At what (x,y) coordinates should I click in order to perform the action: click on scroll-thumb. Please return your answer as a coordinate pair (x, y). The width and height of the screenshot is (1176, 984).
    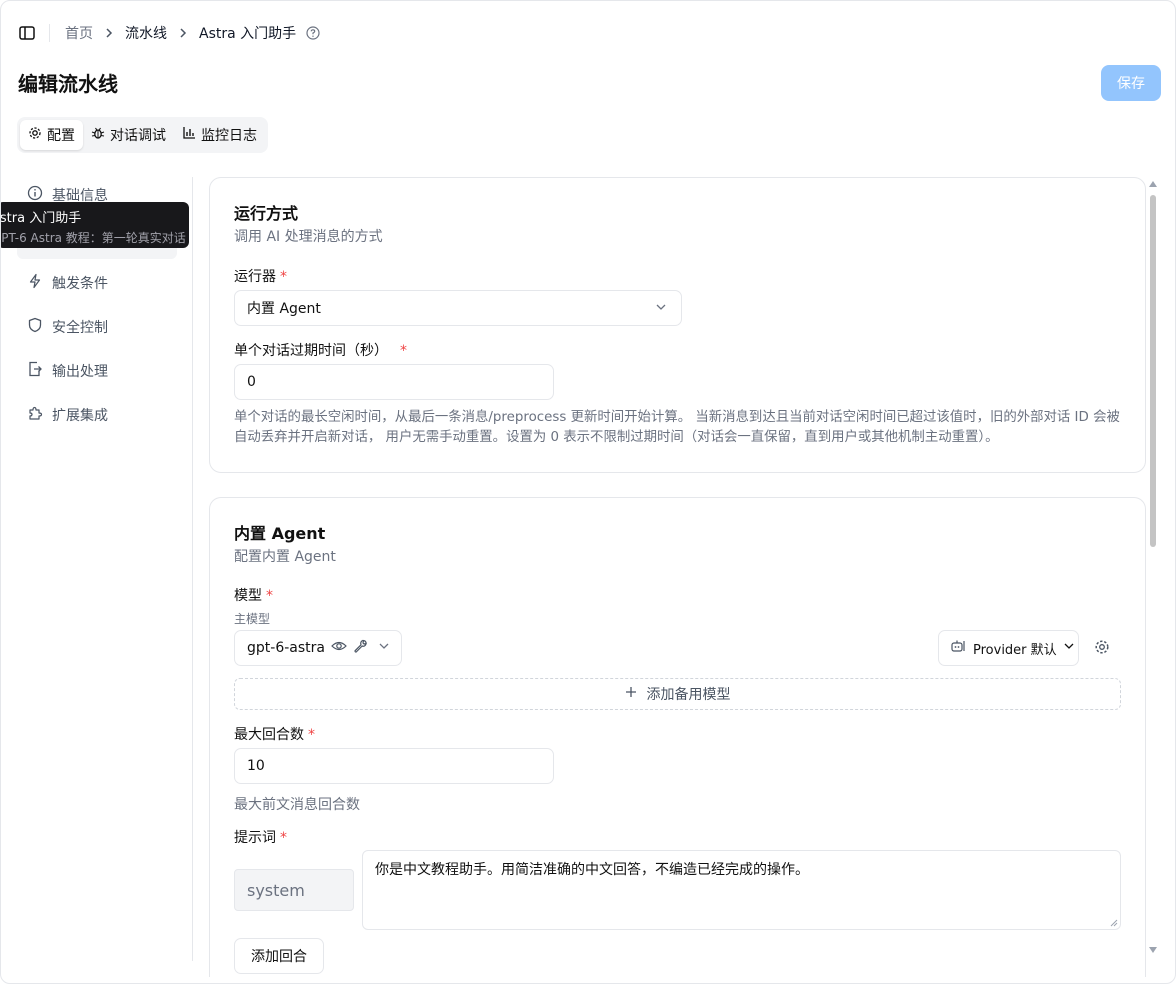
    Looking at the image, I should click on (1153, 371).